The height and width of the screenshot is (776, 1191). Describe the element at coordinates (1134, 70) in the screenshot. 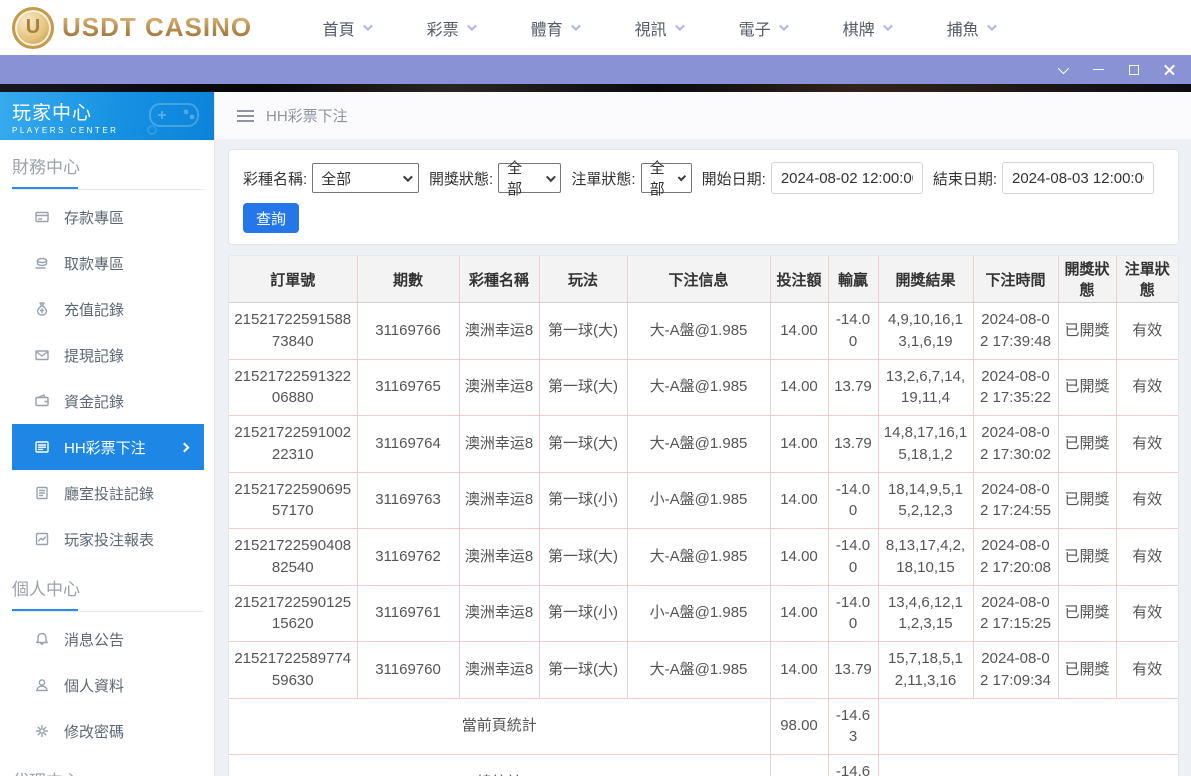

I see `window-maximize-button` at that location.